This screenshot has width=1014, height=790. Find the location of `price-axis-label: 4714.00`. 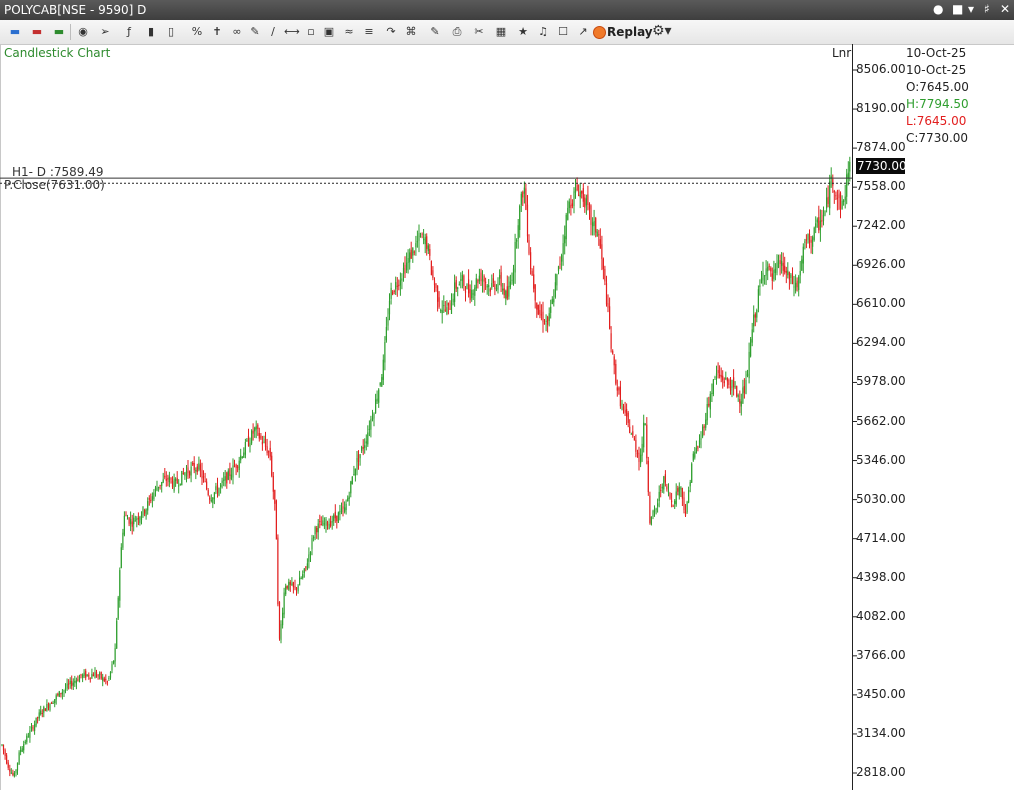

price-axis-label: 4714.00 is located at coordinates (881, 537).